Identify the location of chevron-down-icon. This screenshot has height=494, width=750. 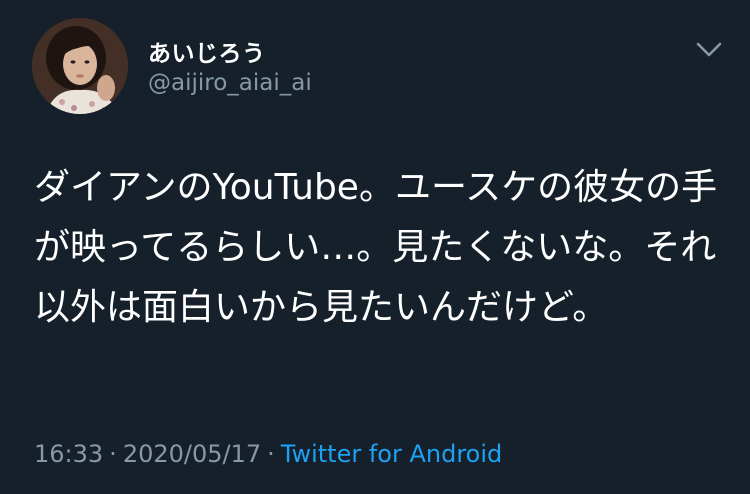
(709, 49).